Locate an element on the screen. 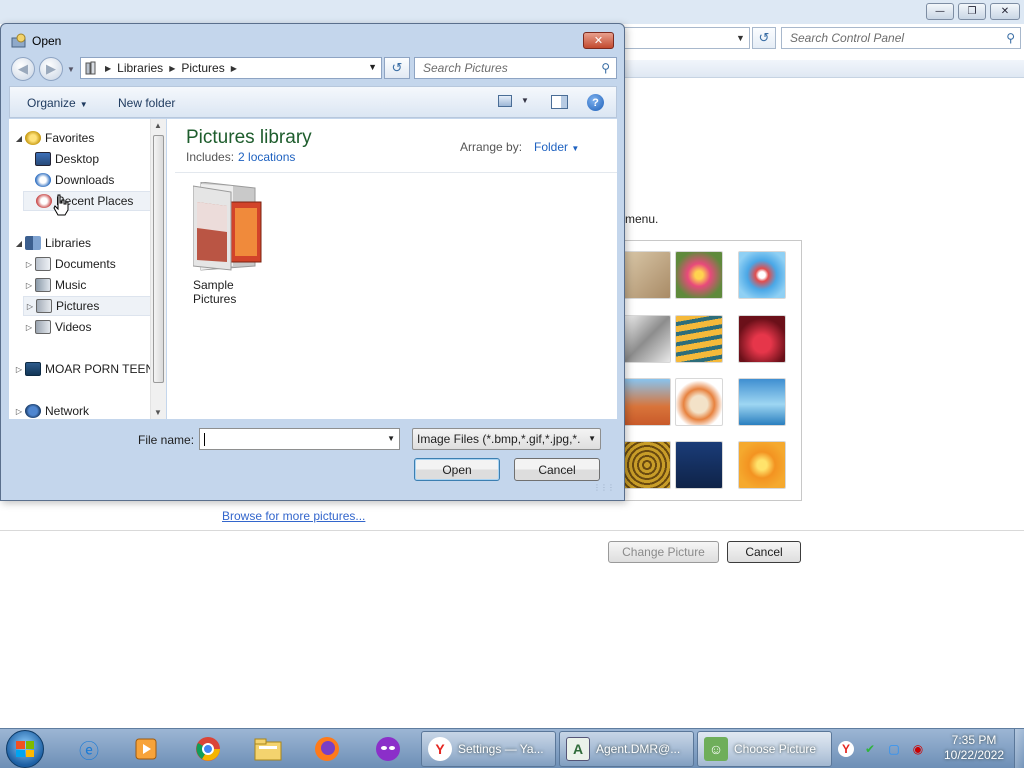 The width and height of the screenshot is (1024, 768). nav-music: ▷ Music is located at coordinates (93, 285).